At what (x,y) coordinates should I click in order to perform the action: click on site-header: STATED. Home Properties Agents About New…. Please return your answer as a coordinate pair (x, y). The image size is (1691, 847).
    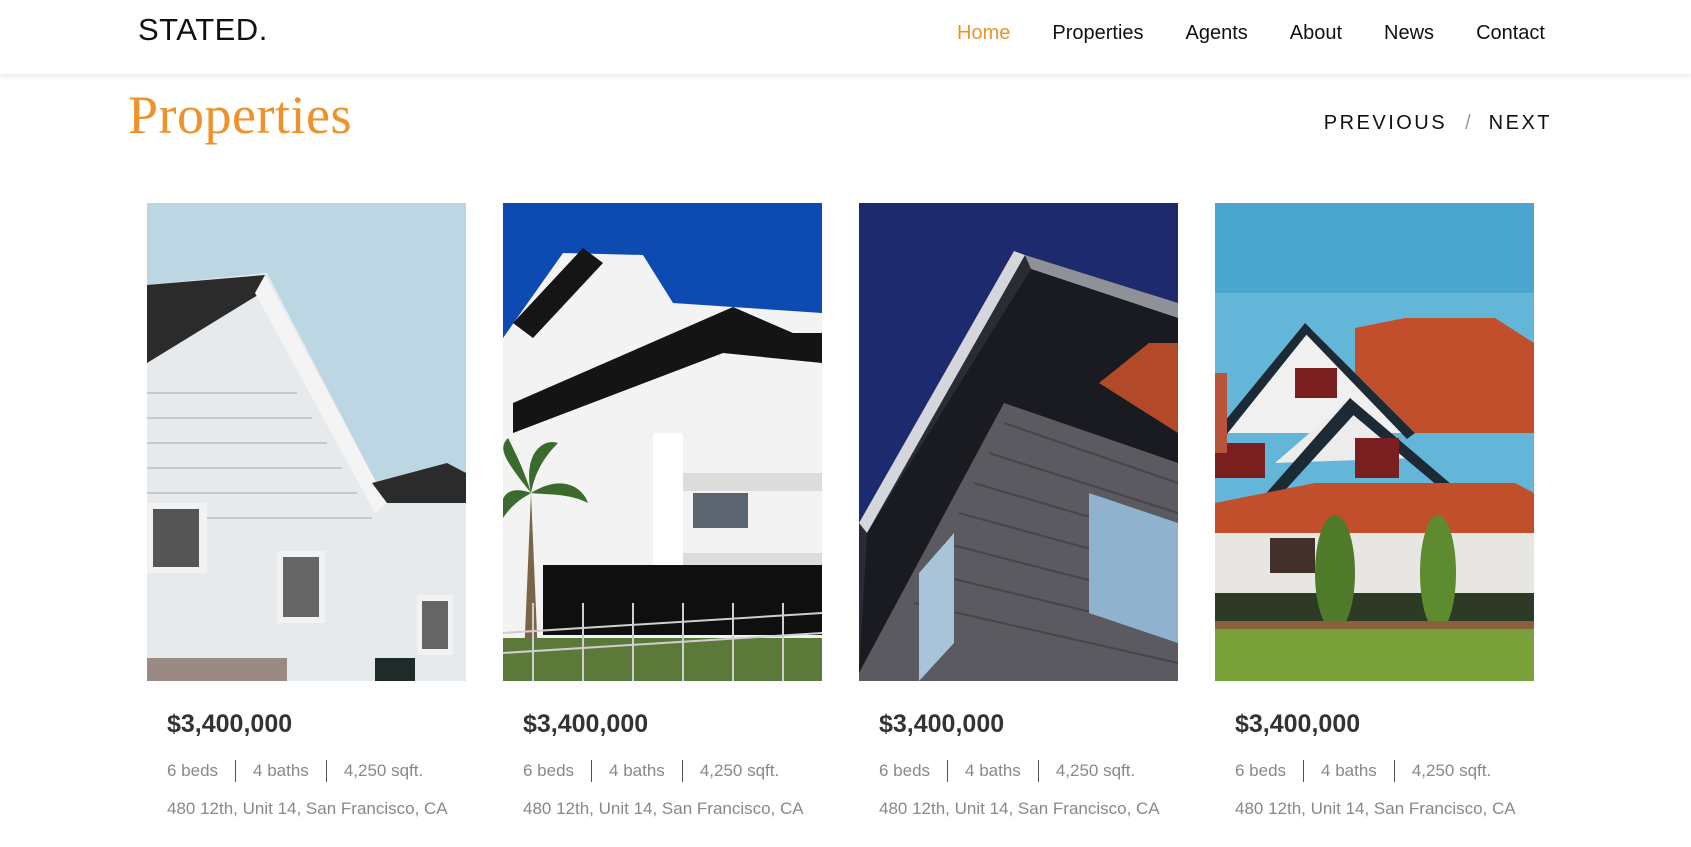
    Looking at the image, I should click on (845, 37).